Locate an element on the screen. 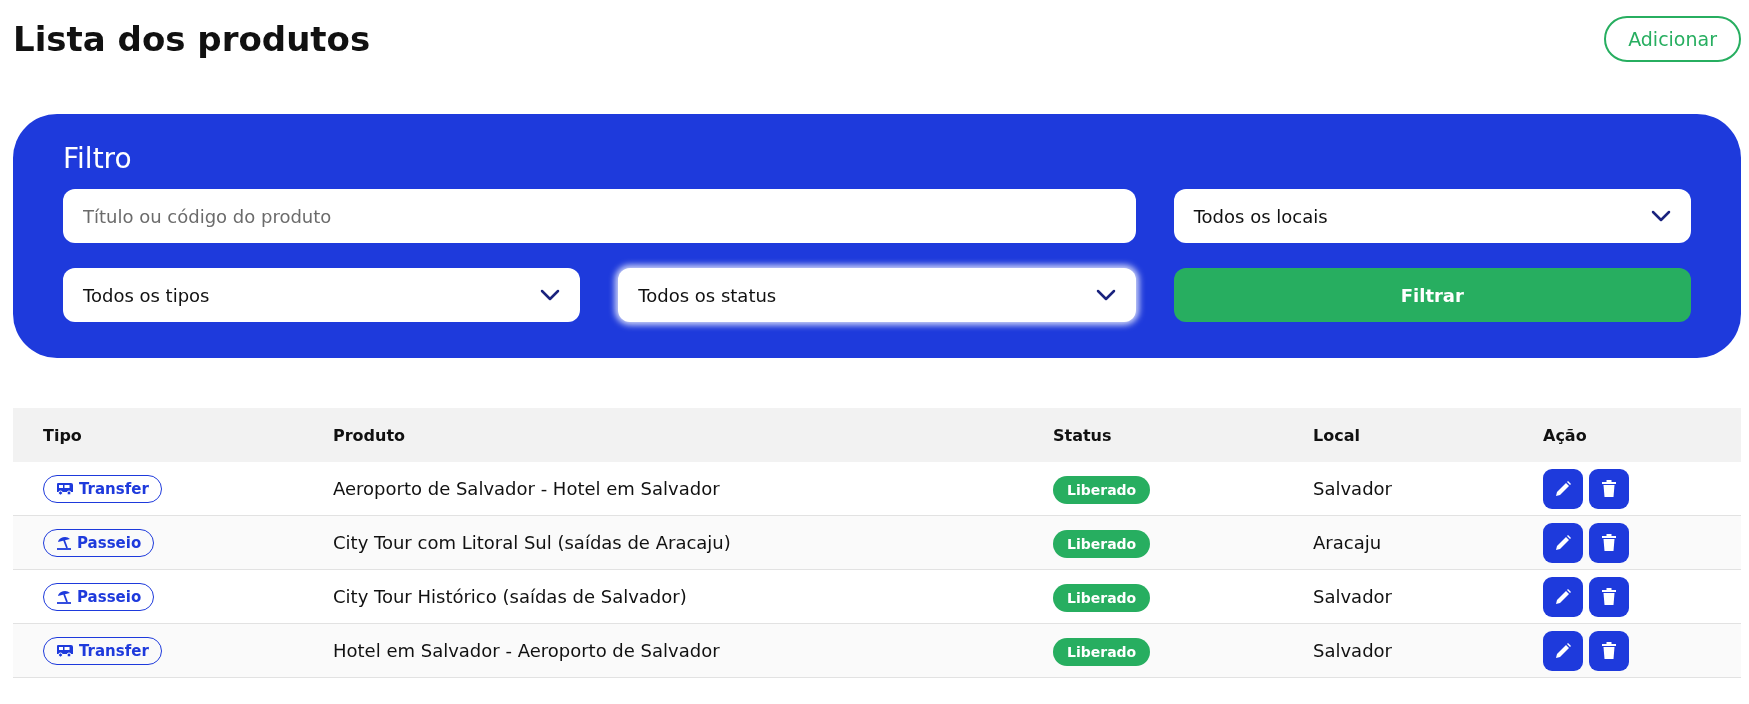  status-select: Todos os status is located at coordinates (877, 295).